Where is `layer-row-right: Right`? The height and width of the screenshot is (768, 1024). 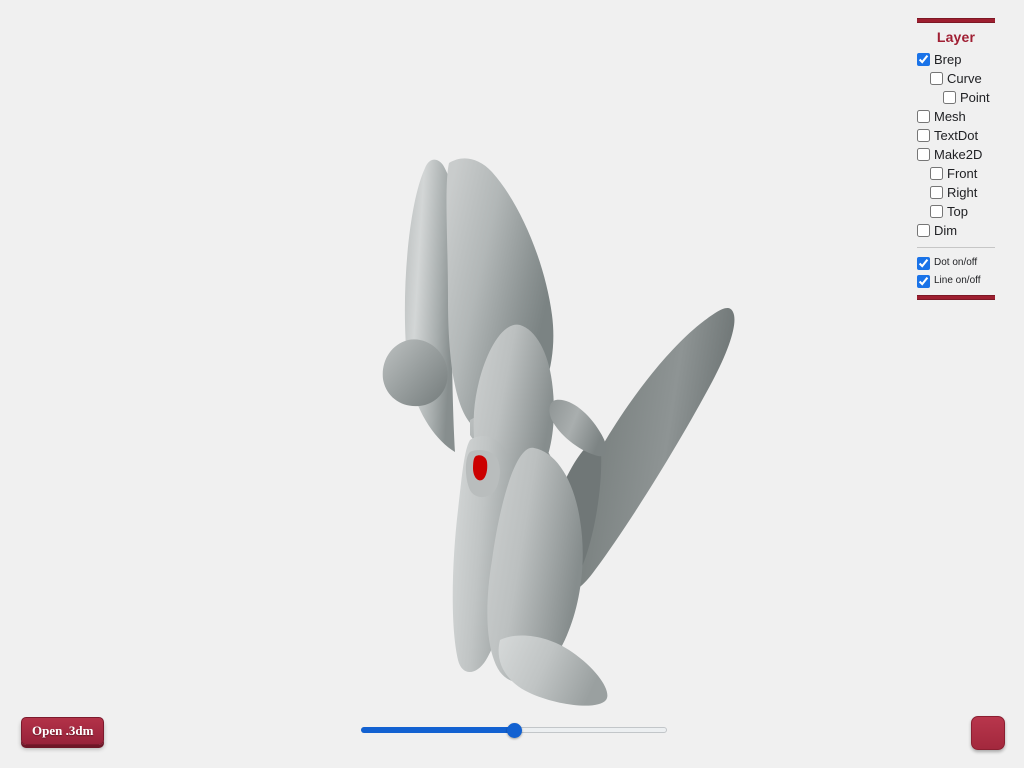
layer-row-right: Right is located at coordinates (957, 192).